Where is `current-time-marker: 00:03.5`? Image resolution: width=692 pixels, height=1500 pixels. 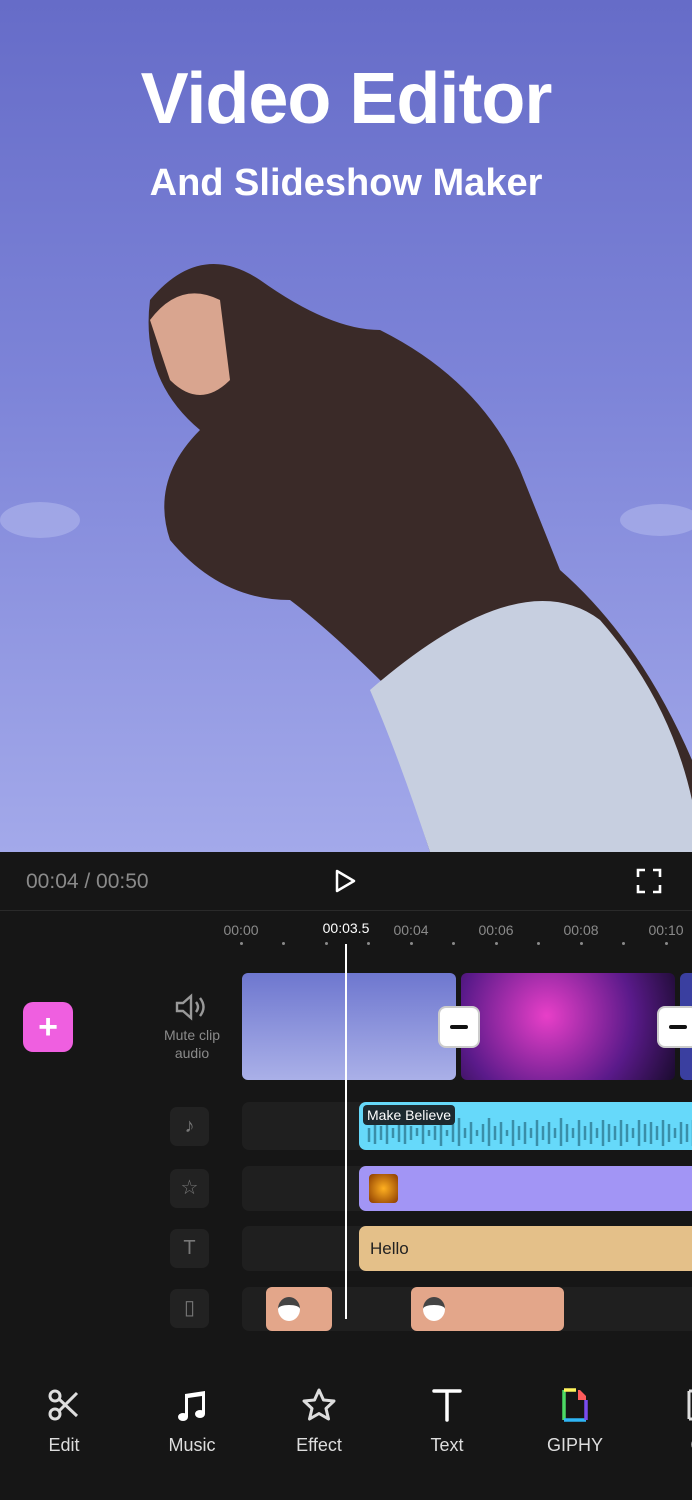 current-time-marker: 00:03.5 is located at coordinates (346, 928).